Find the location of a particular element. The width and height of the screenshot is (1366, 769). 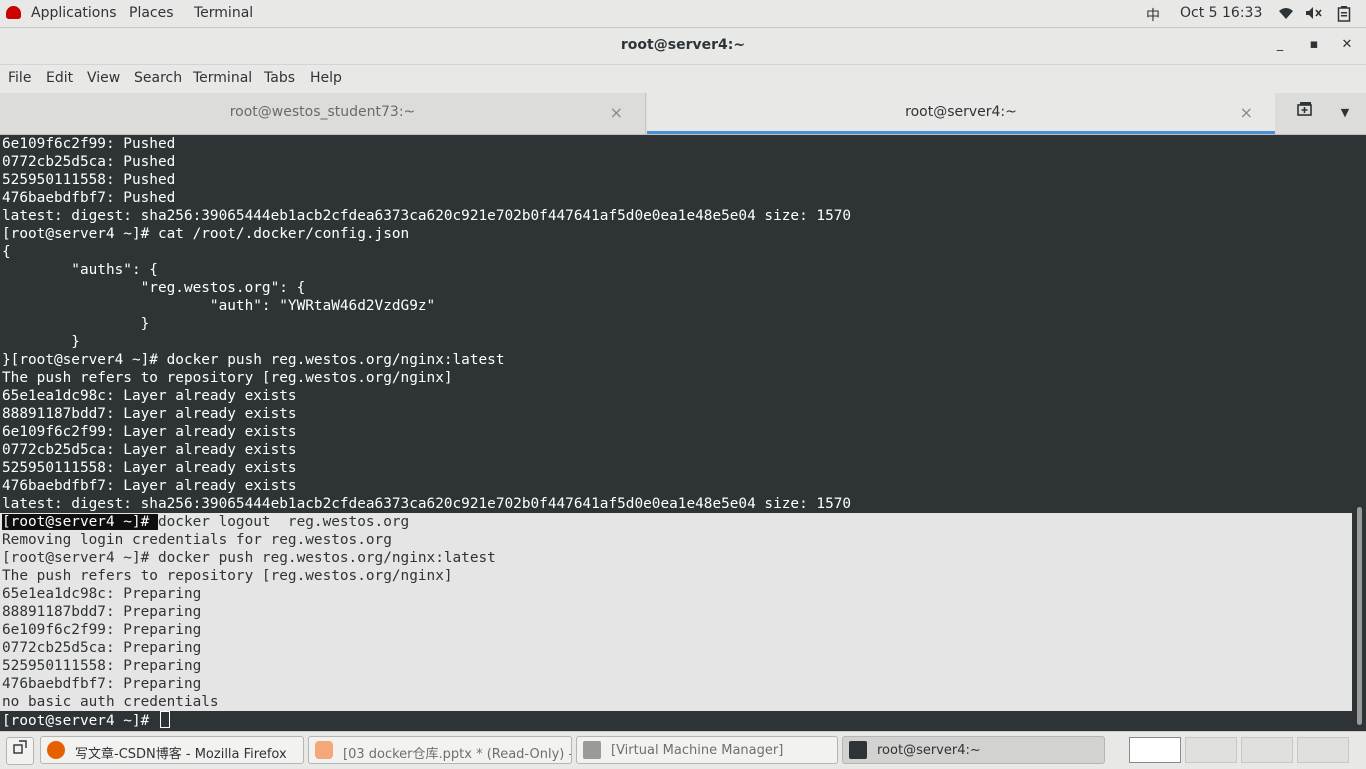

wifi-icon is located at coordinates (1286, 15).